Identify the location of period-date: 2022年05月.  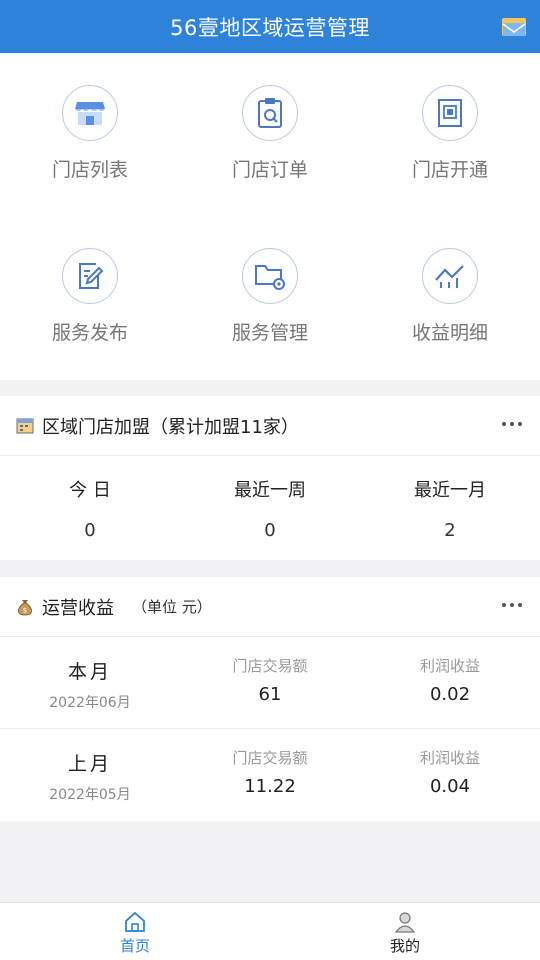
(90, 795).